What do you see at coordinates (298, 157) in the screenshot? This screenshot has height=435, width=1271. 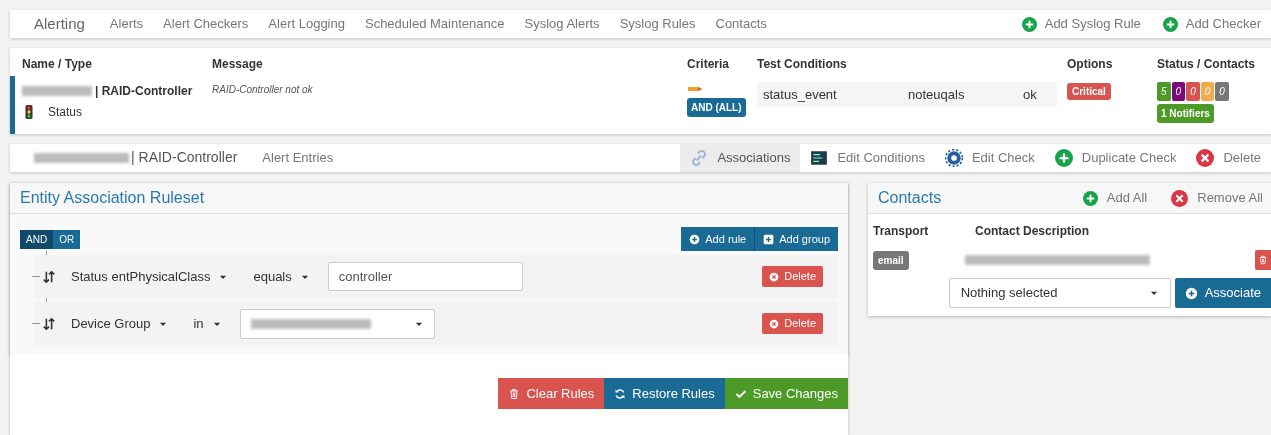 I see `nav-link: Alert Entries` at bounding box center [298, 157].